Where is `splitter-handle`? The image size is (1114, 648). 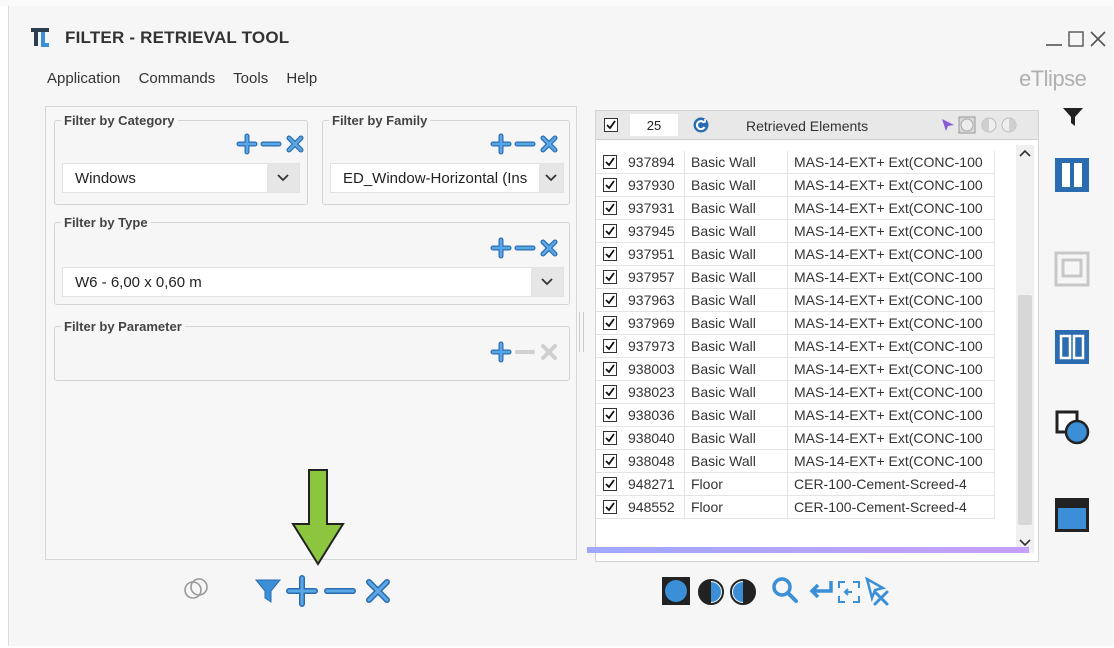 splitter-handle is located at coordinates (581, 332).